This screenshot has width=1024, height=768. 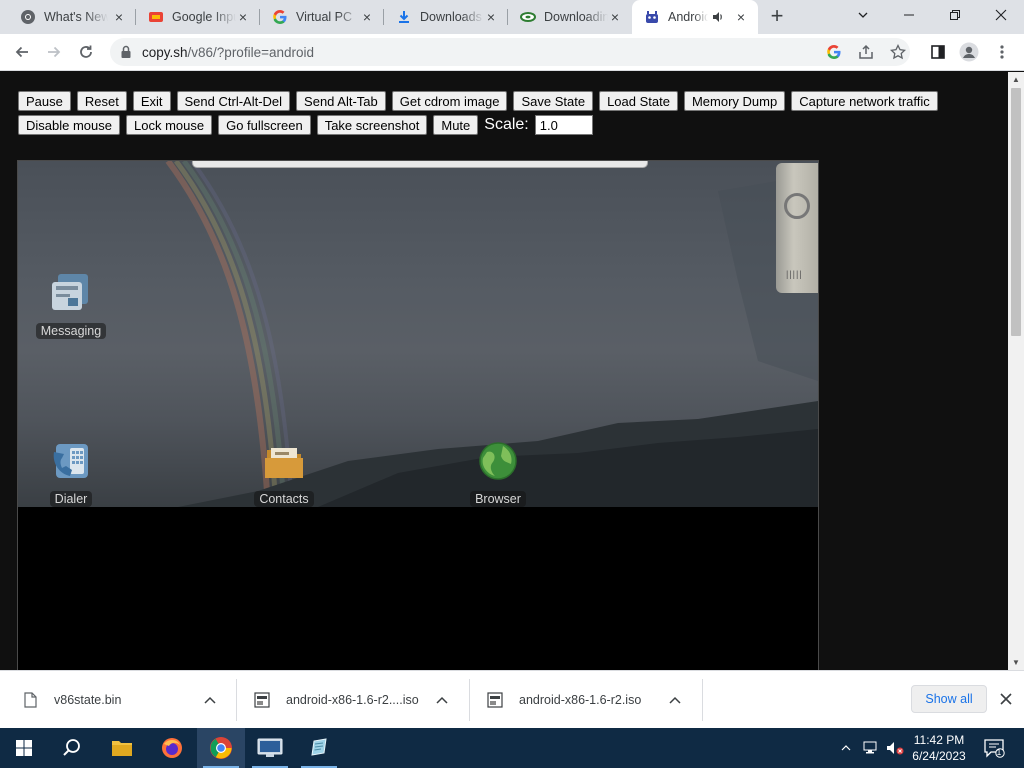 I want to click on file-explorer-icon, so click(x=122, y=748).